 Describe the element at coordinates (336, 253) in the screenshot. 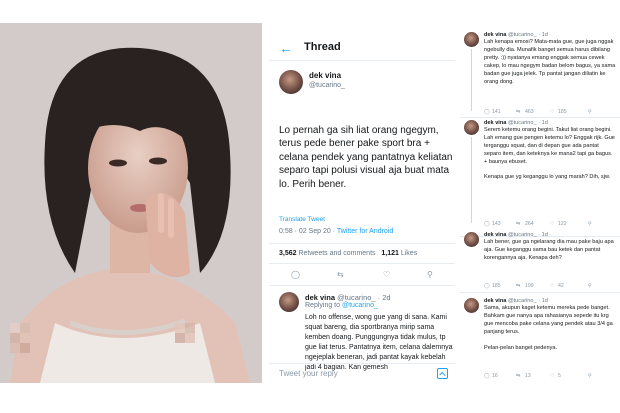

I see `retweet-label: Retweets and comments` at that location.